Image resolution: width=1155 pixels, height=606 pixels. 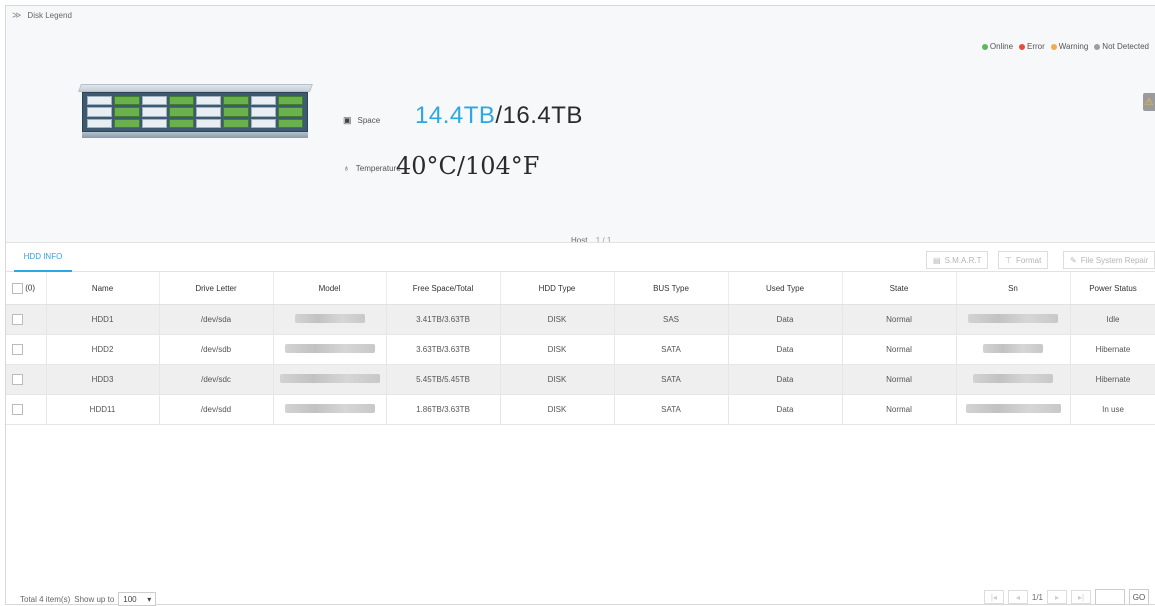 I want to click on legend-not-detected: Not Detected, so click(x=1121, y=46).